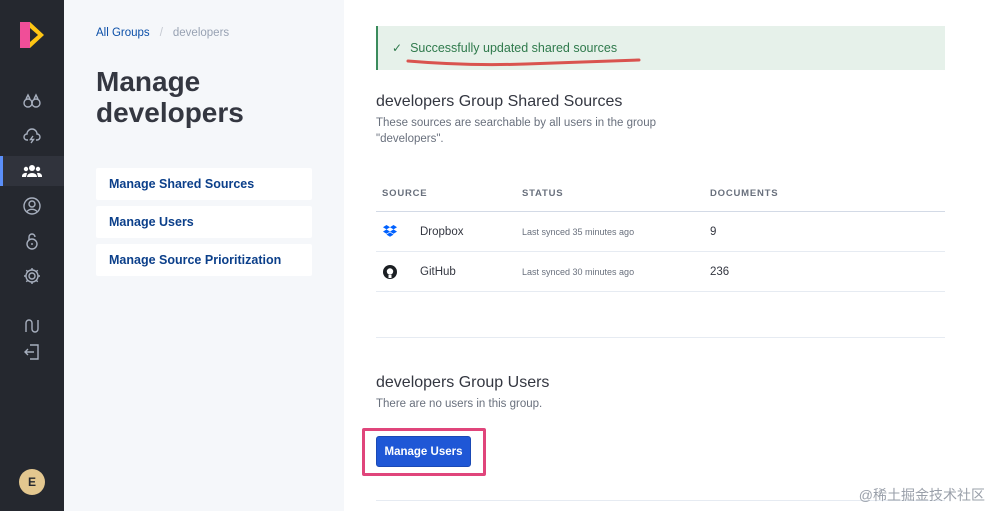  What do you see at coordinates (390, 232) in the screenshot?
I see `dropbox-icon` at bounding box center [390, 232].